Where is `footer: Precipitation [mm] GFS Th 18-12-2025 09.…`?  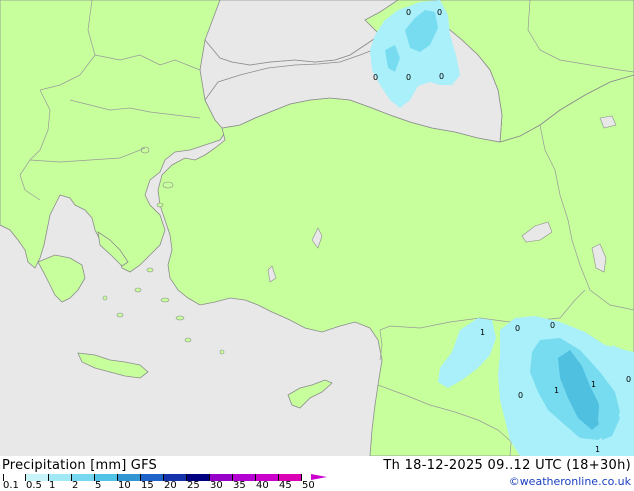 footer: Precipitation [mm] GFS Th 18-12-2025 09.… is located at coordinates (317, 473).